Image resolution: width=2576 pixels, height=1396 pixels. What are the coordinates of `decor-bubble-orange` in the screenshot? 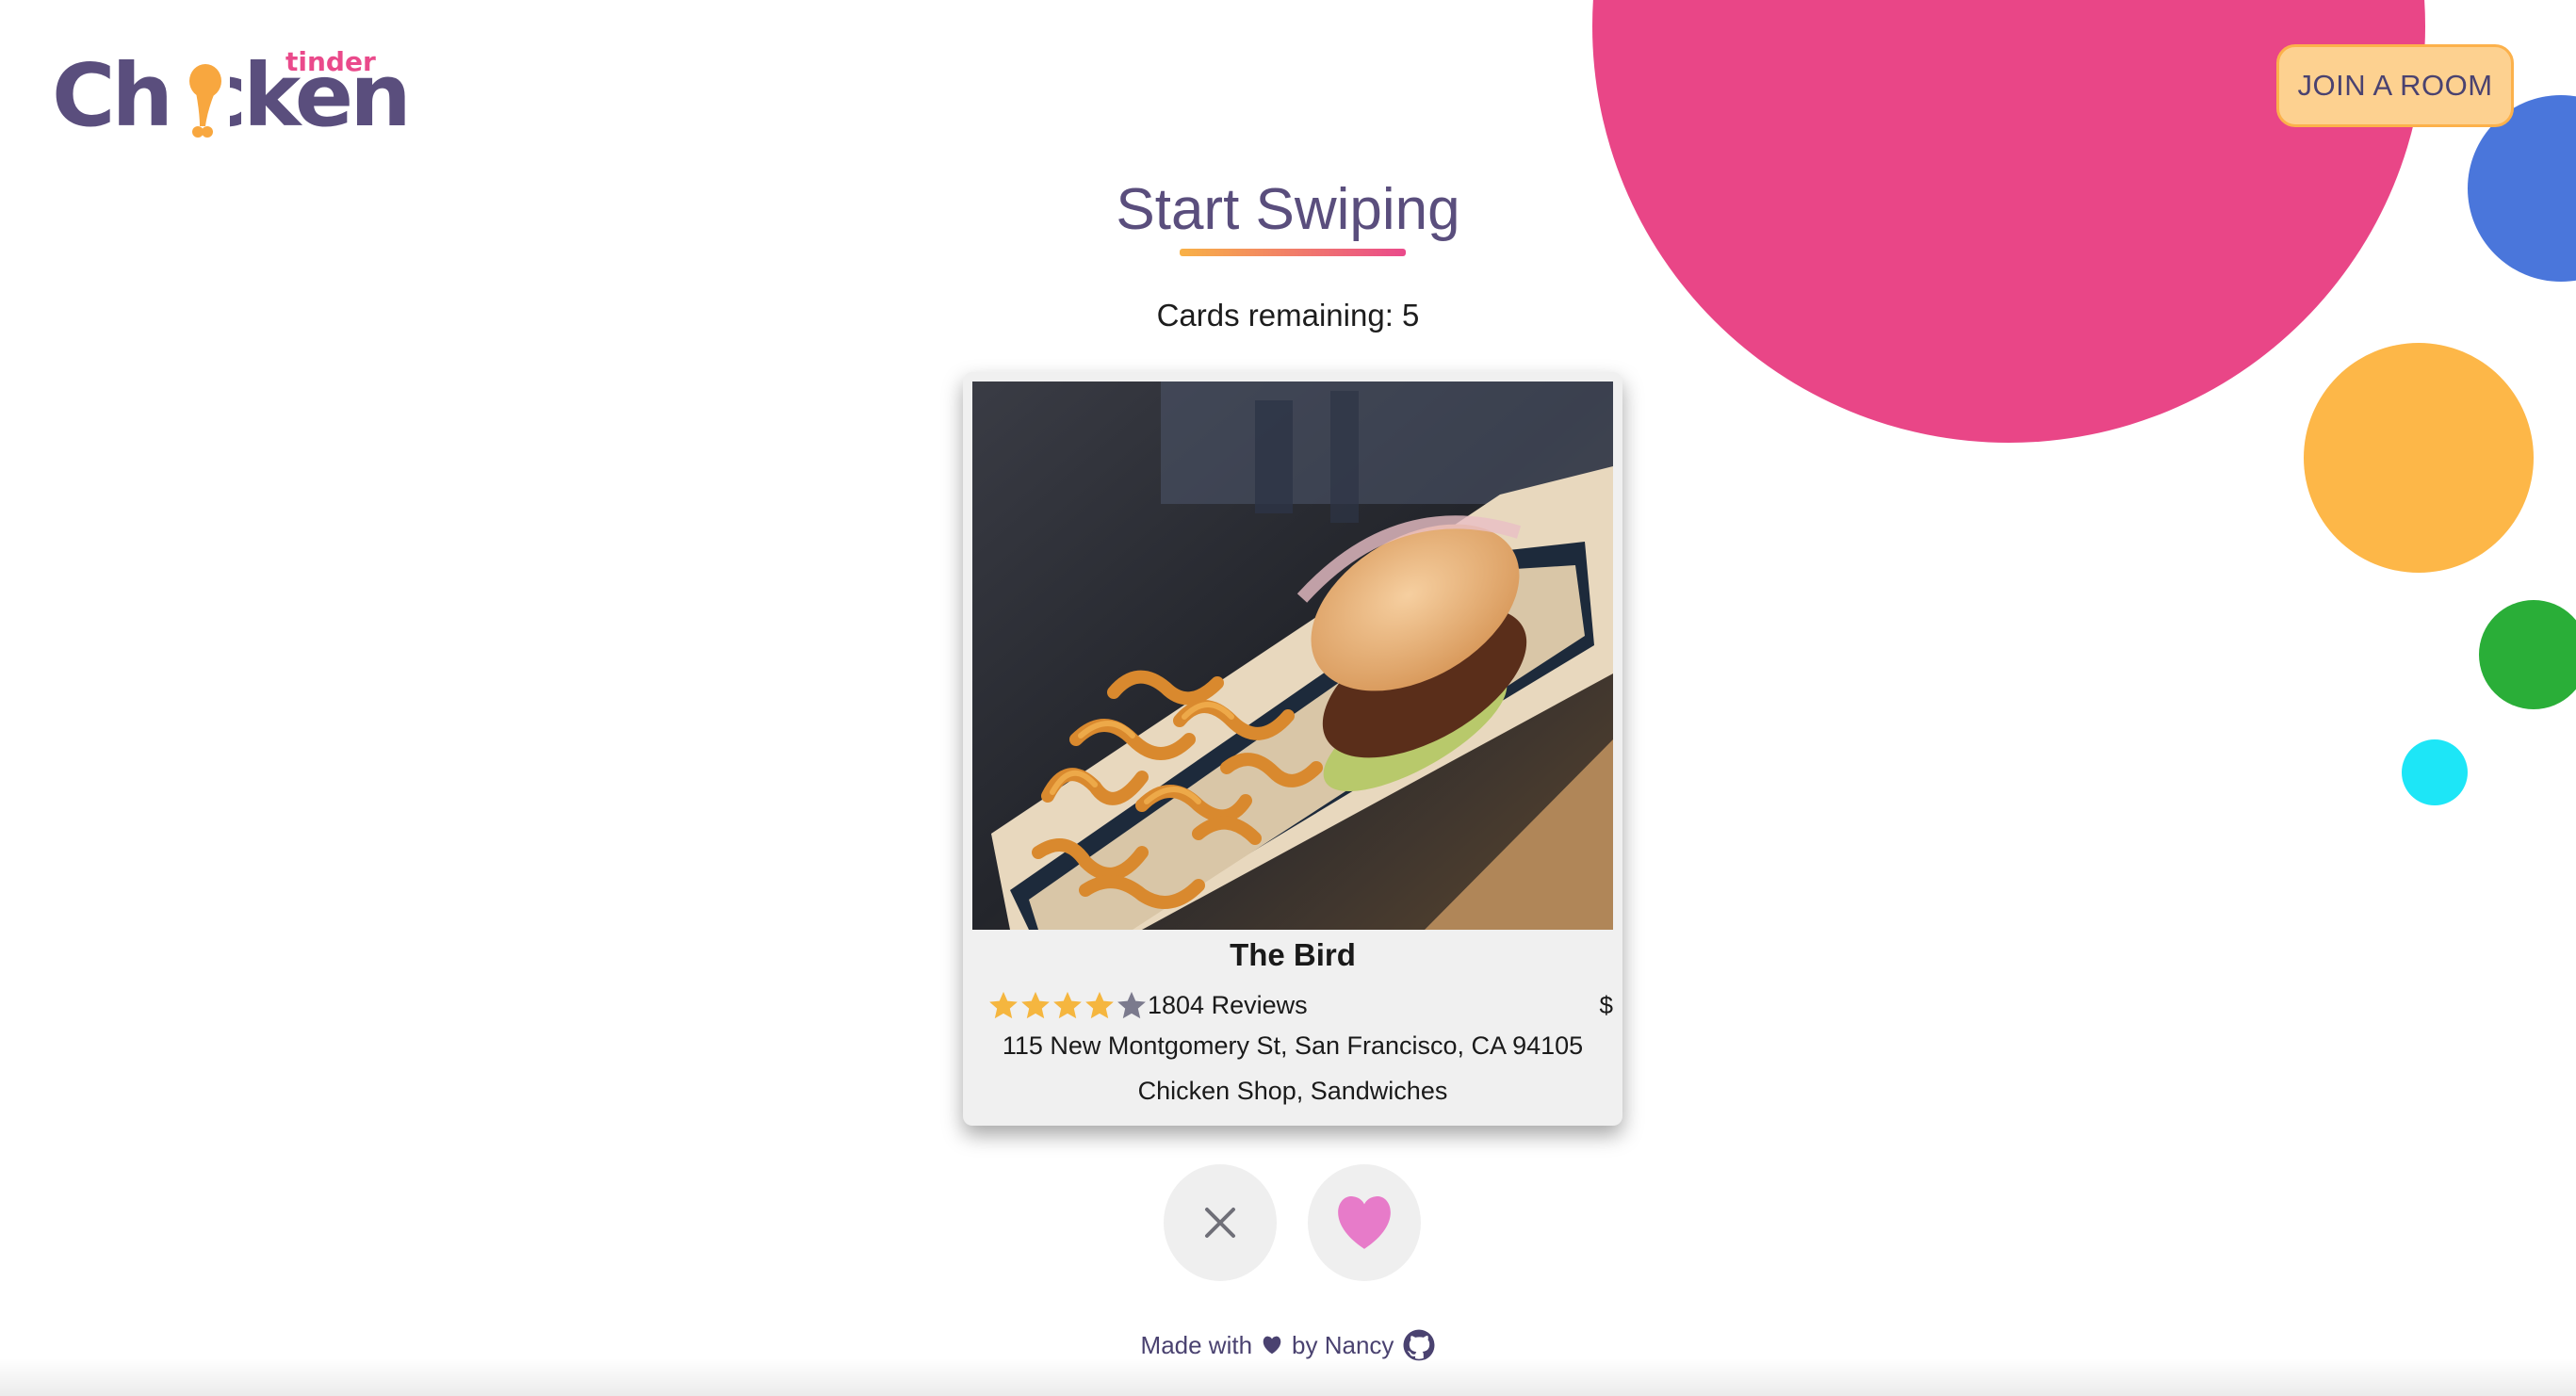 It's located at (2419, 458).